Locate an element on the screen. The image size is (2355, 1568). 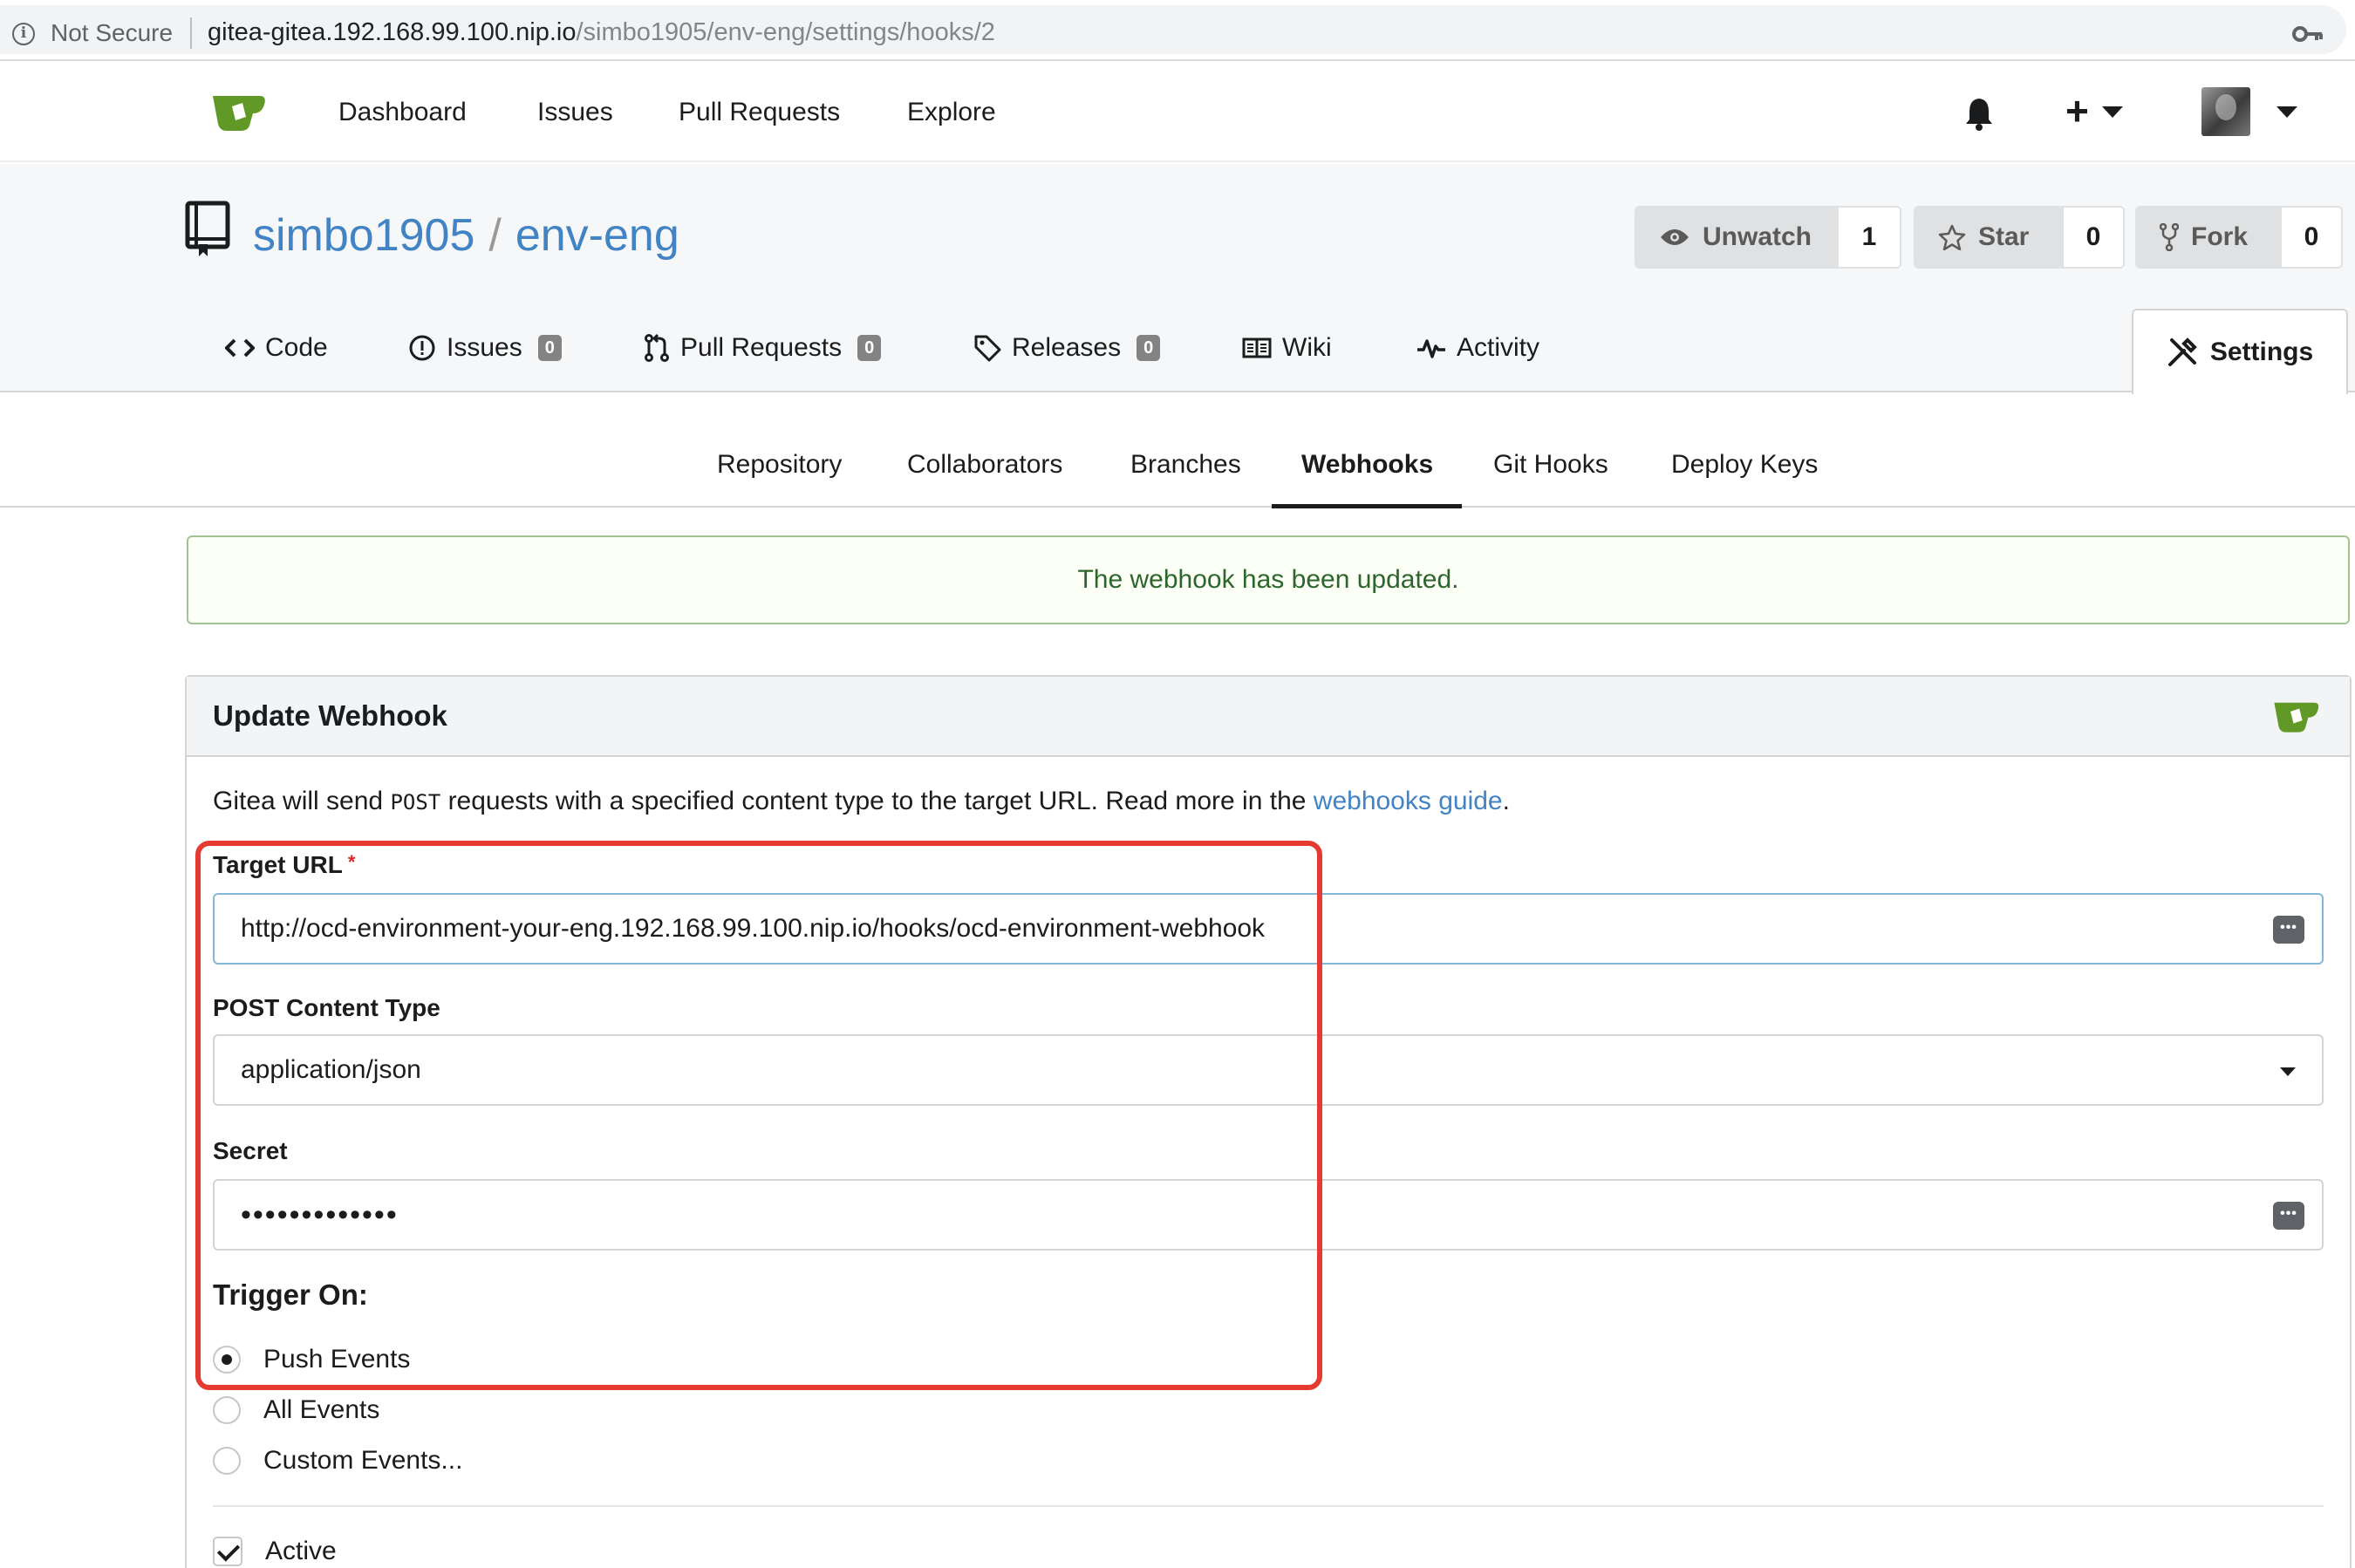
releases-count-badge: 0 is located at coordinates (1149, 348).